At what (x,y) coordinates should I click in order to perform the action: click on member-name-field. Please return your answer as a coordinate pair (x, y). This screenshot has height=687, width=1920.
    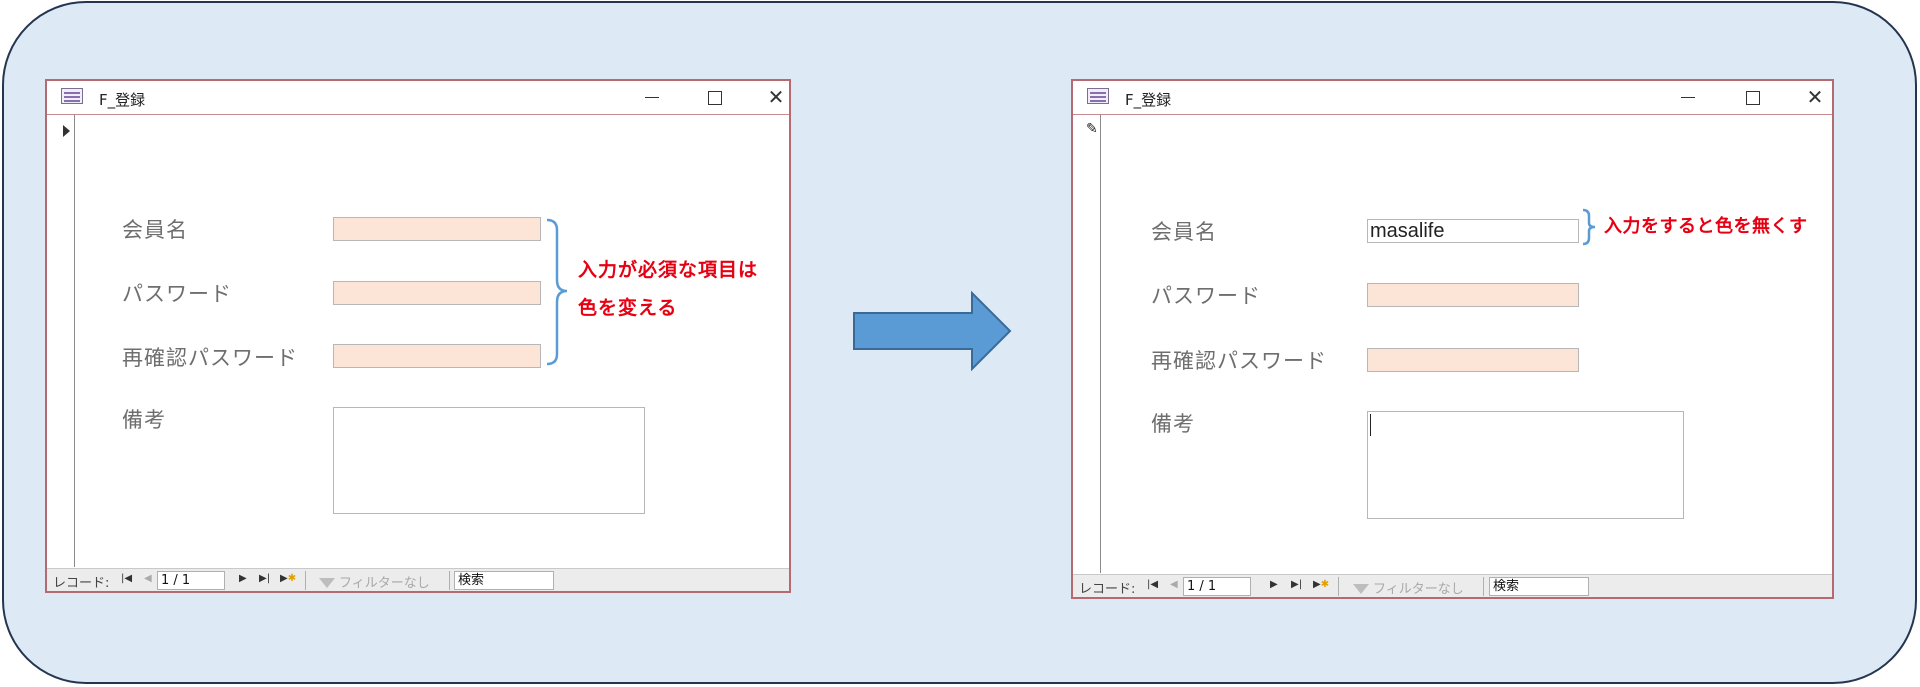
    Looking at the image, I should click on (437, 229).